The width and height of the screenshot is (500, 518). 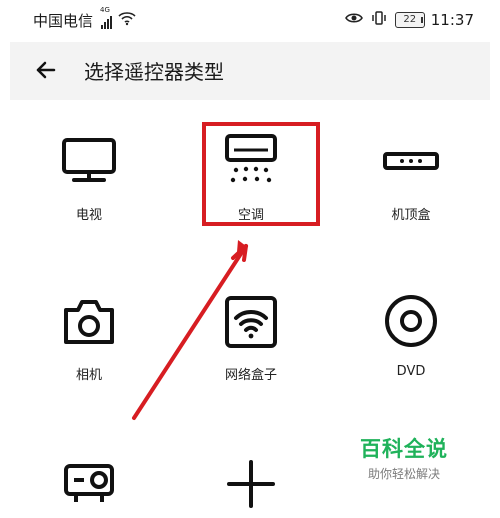 I want to click on grid-item-stb: 机顶盒, so click(x=411, y=177).